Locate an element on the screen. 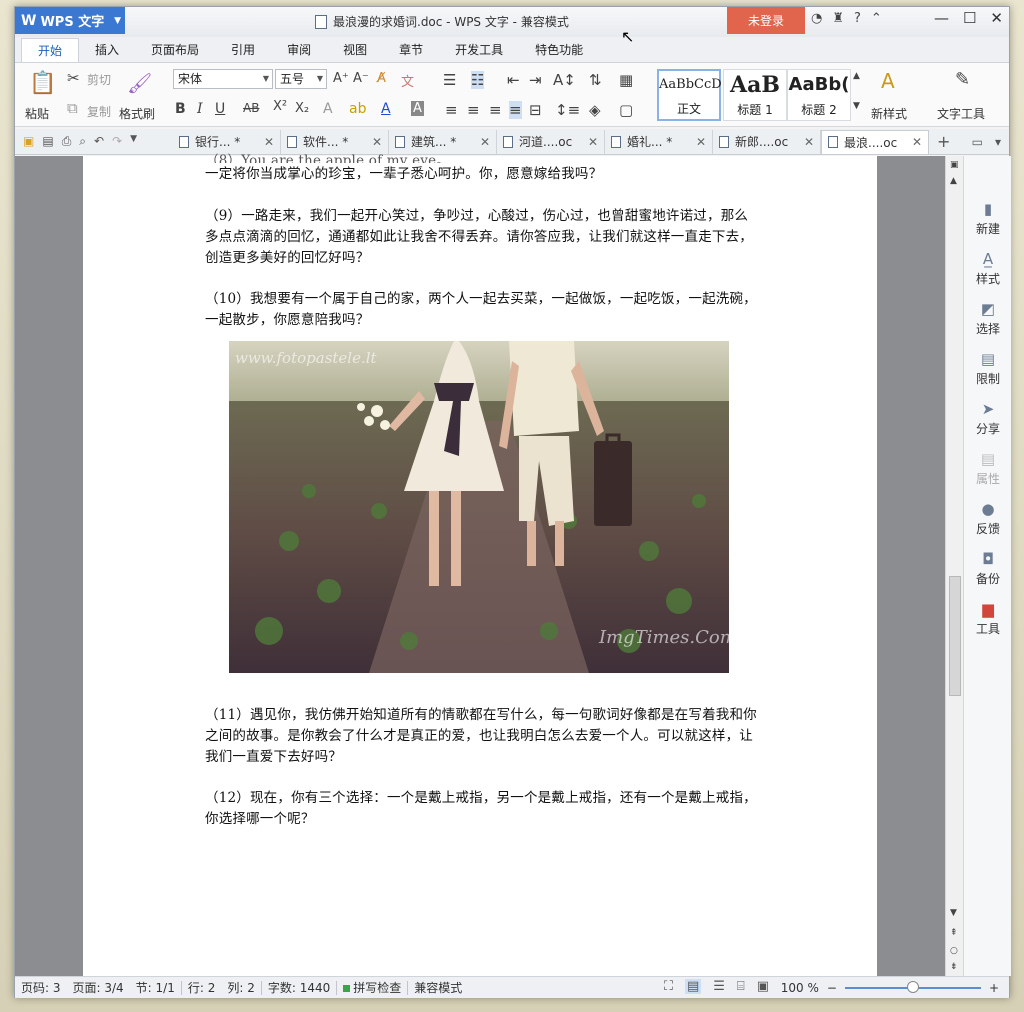 Image resolution: width=1024 pixels, height=1012 pixels. tab-insert: 插入 is located at coordinates (107, 50).